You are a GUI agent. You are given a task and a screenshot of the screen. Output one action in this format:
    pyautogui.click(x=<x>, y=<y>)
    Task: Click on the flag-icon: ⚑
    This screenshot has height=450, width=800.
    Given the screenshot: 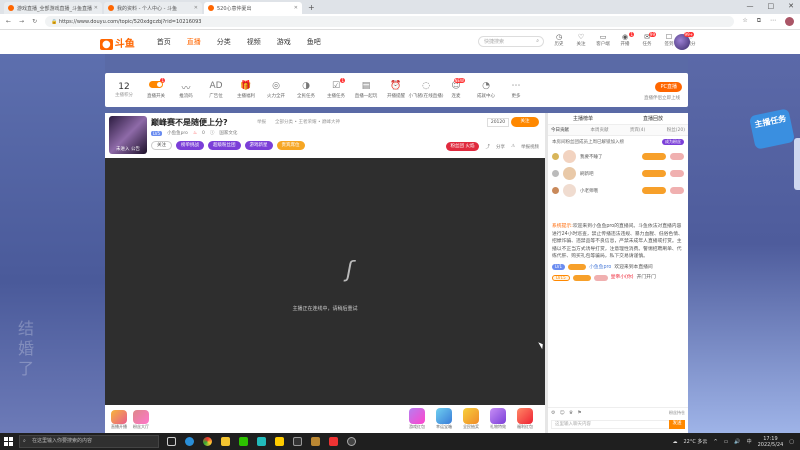 What is the action you would take?
    pyautogui.click(x=579, y=413)
    